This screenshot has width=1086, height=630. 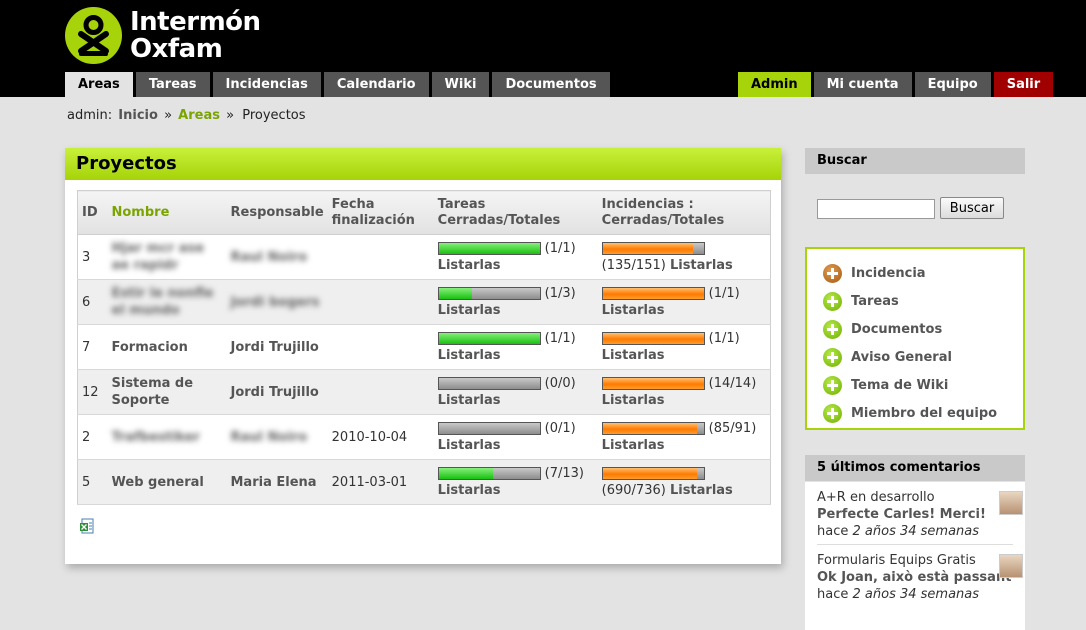 I want to click on comment-text: Perfecte Carles! Merci!, so click(x=915, y=514).